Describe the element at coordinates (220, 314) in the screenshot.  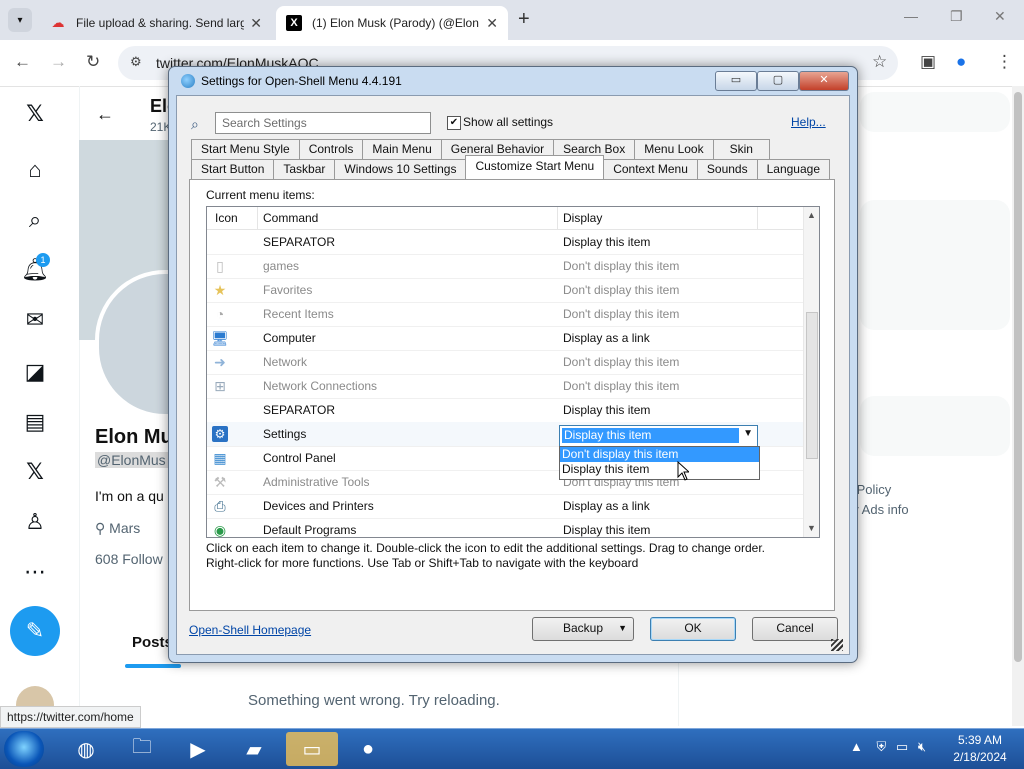
I see `recent-icon: ◔` at that location.